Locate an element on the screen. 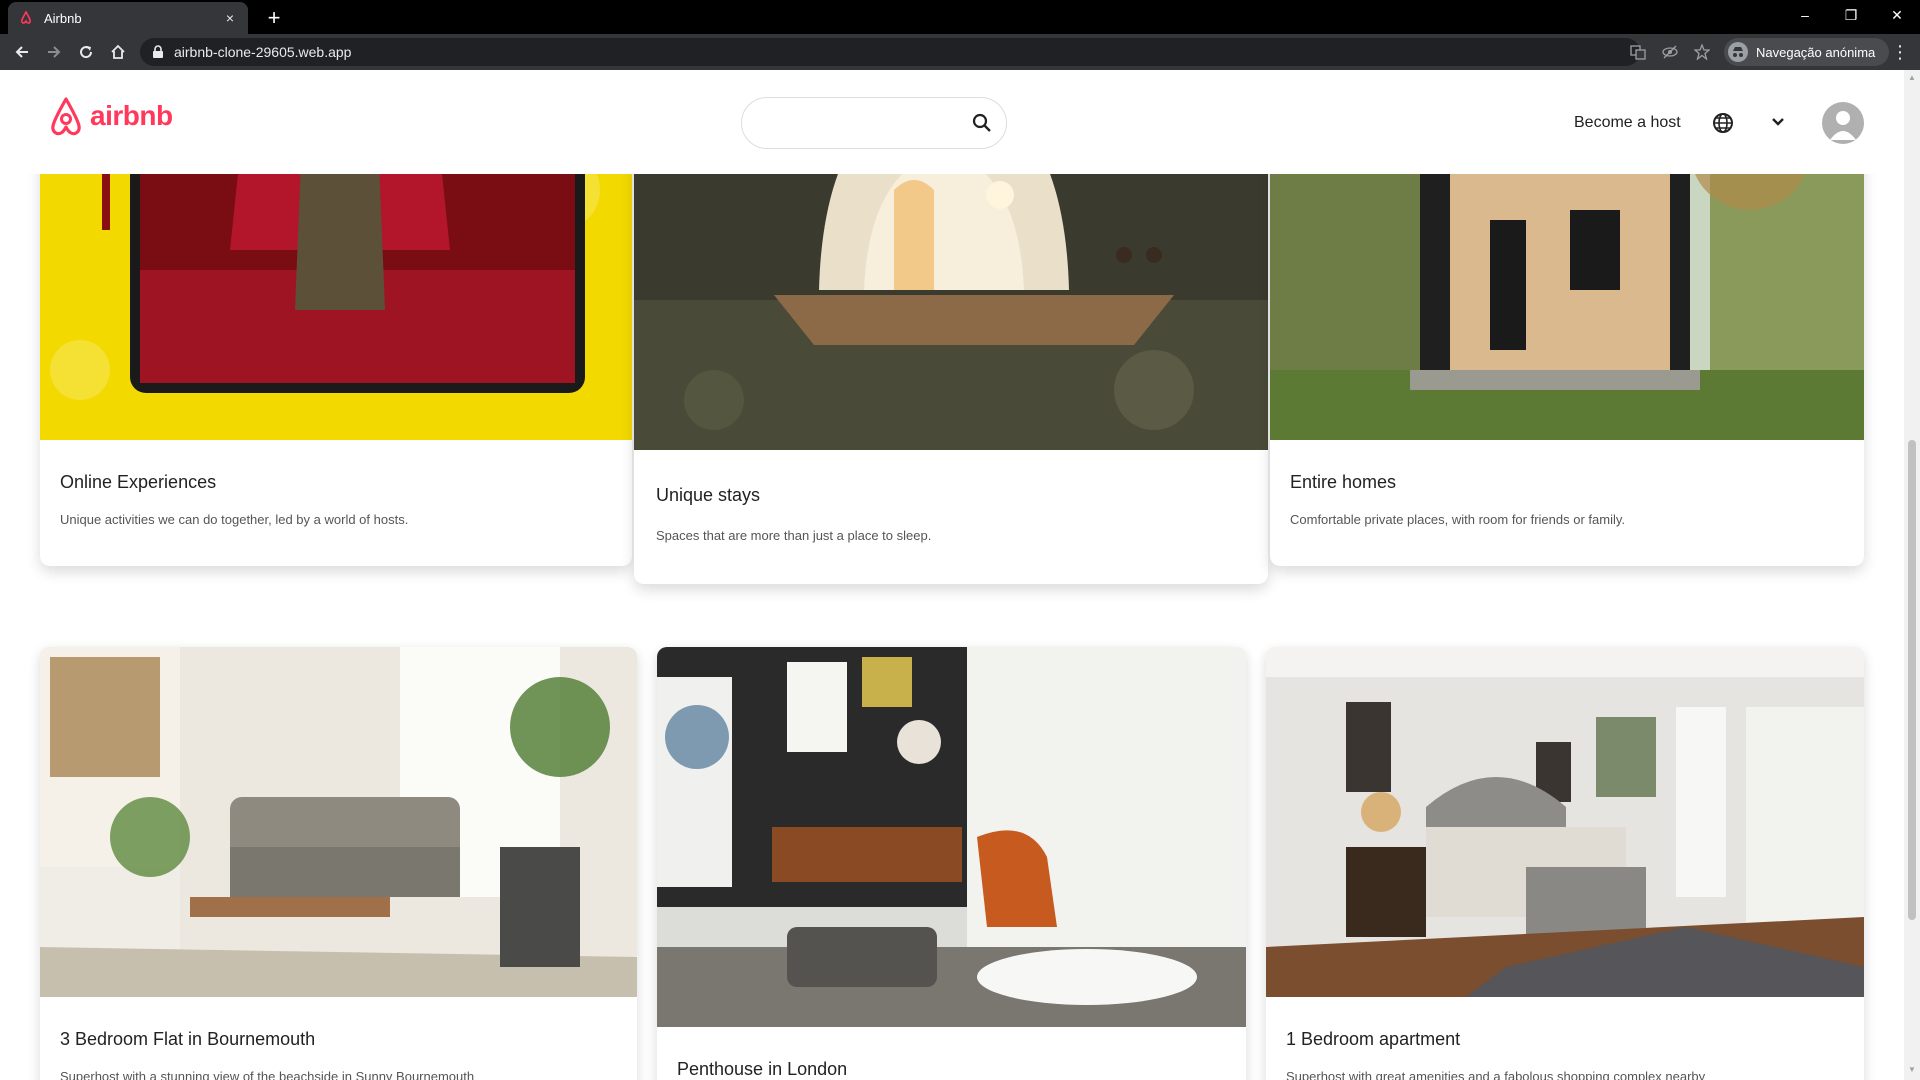 The width and height of the screenshot is (1920, 1080). forward-button is located at coordinates (54, 52).